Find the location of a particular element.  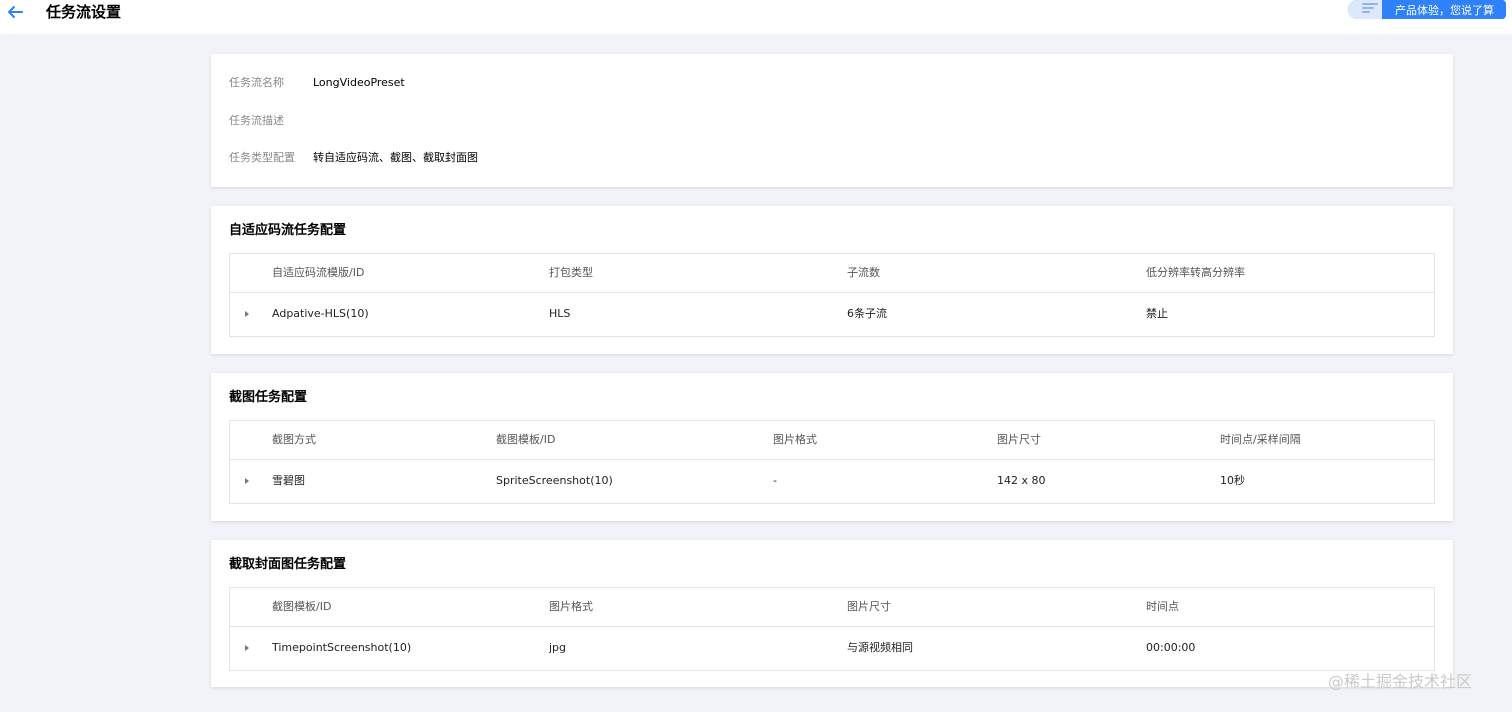

column-header: 时间点/采样间隔 is located at coordinates (1260, 439).